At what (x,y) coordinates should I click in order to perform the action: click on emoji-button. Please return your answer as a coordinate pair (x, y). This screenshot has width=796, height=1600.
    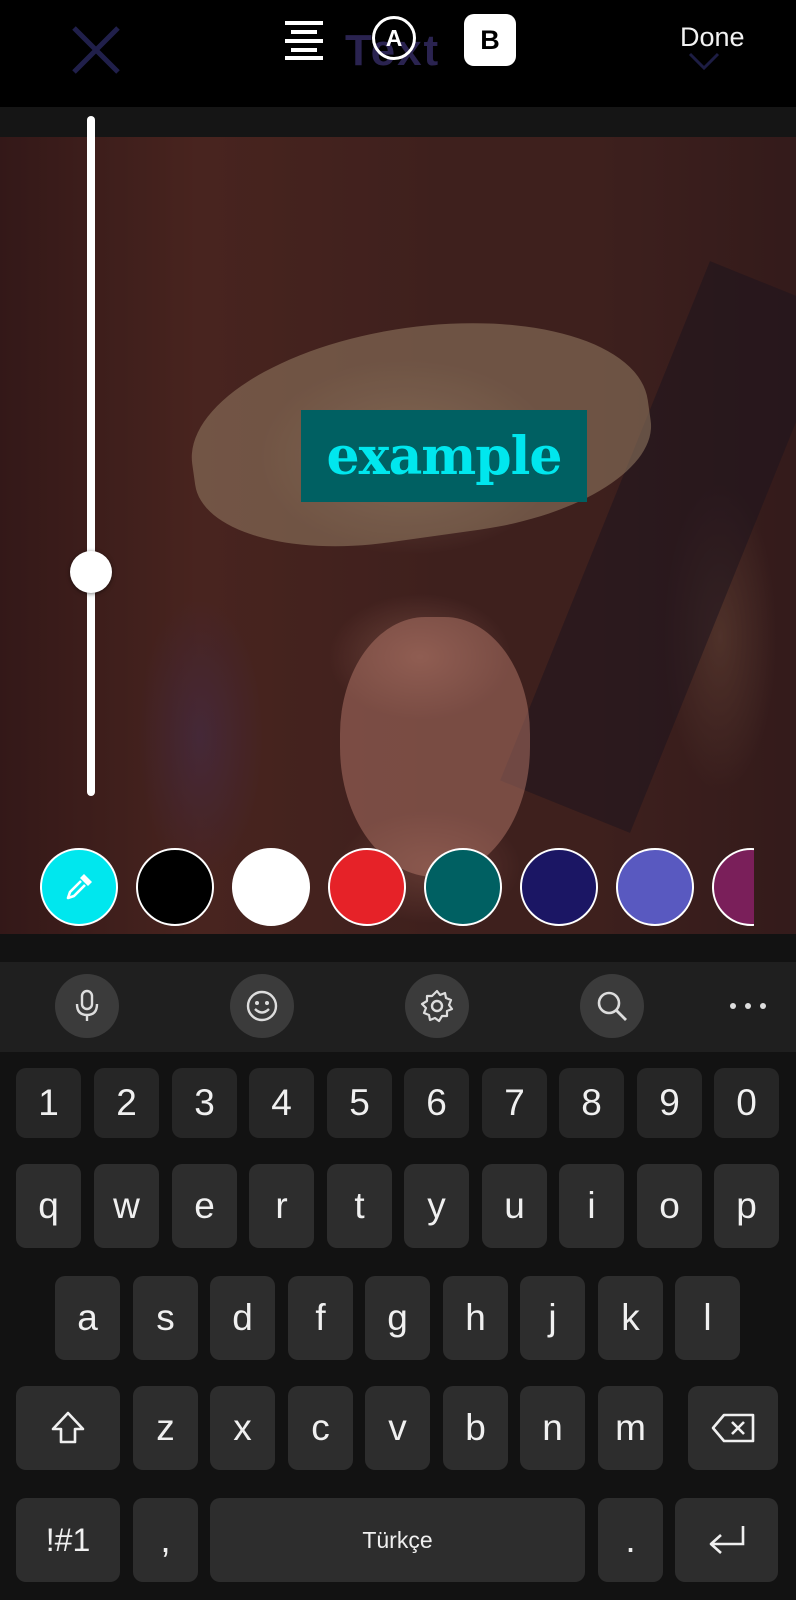
    Looking at the image, I should click on (262, 1006).